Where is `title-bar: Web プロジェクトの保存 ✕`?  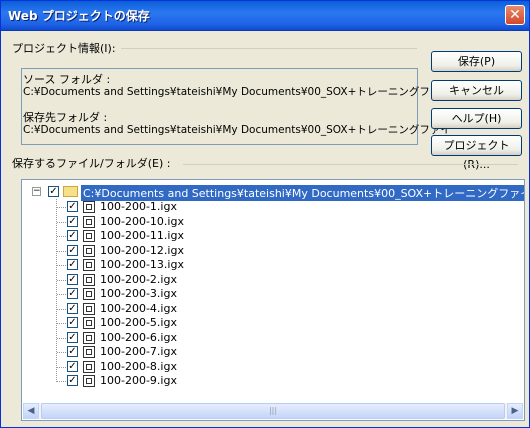
title-bar: Web プロジェクトの保存 ✕ is located at coordinates (265, 16).